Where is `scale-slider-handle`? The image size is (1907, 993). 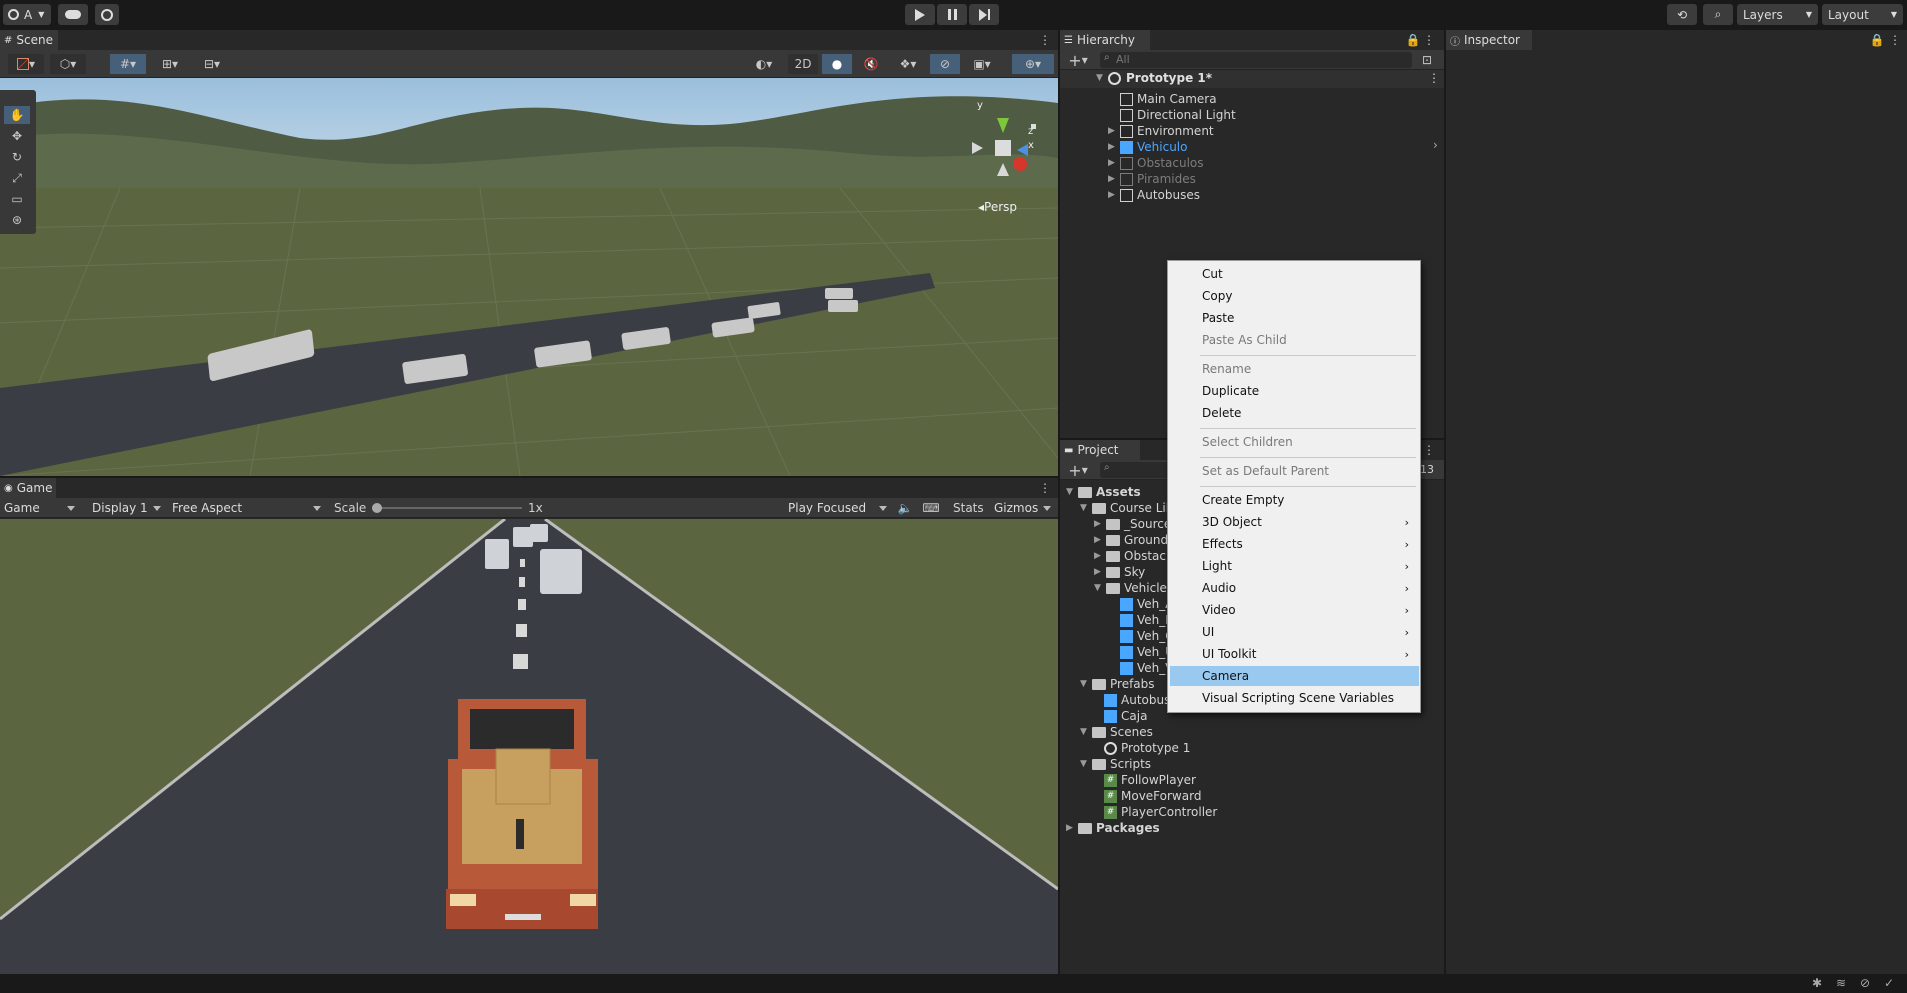
scale-slider-handle is located at coordinates (377, 508).